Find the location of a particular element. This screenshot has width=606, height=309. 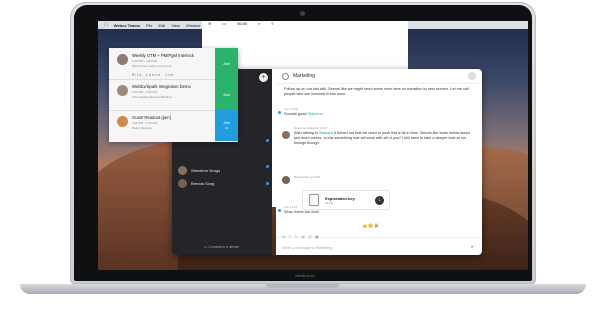

menu-view: View is located at coordinates (175, 25).